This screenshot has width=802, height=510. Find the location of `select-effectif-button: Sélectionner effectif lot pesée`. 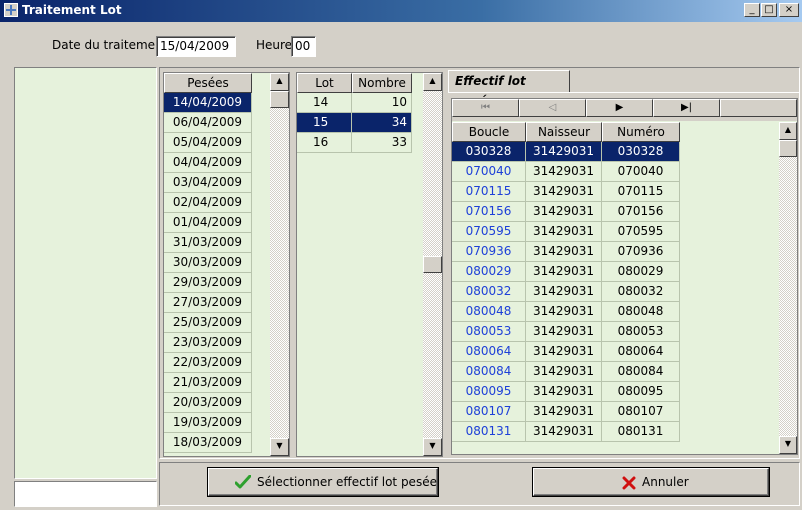

select-effectif-button: Sélectionner effectif lot pesée is located at coordinates (323, 482).